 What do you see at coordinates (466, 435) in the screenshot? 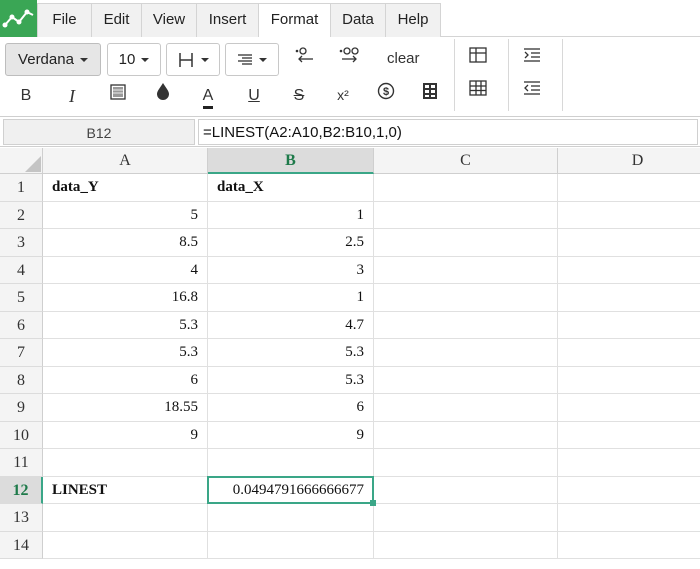
I see `cell-c10` at bounding box center [466, 435].